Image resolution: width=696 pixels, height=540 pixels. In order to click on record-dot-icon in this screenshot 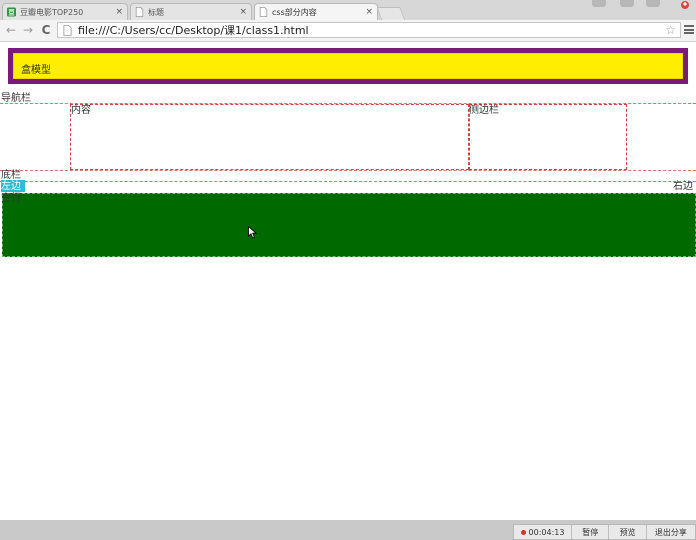, I will do `click(523, 532)`.